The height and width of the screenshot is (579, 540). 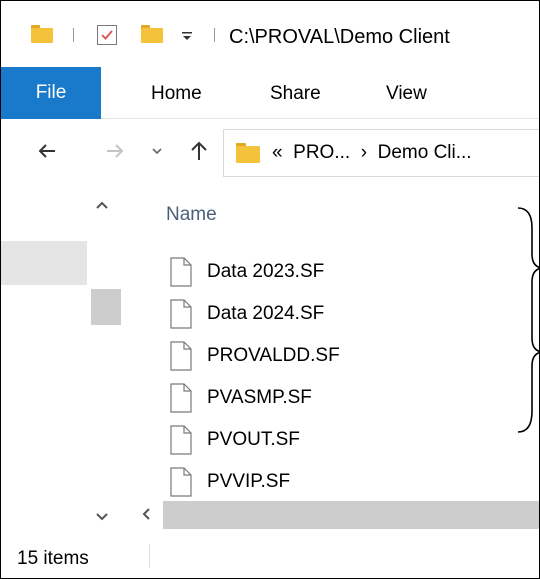 What do you see at coordinates (351, 515) in the screenshot?
I see `horizontal-scrollbar-thumb` at bounding box center [351, 515].